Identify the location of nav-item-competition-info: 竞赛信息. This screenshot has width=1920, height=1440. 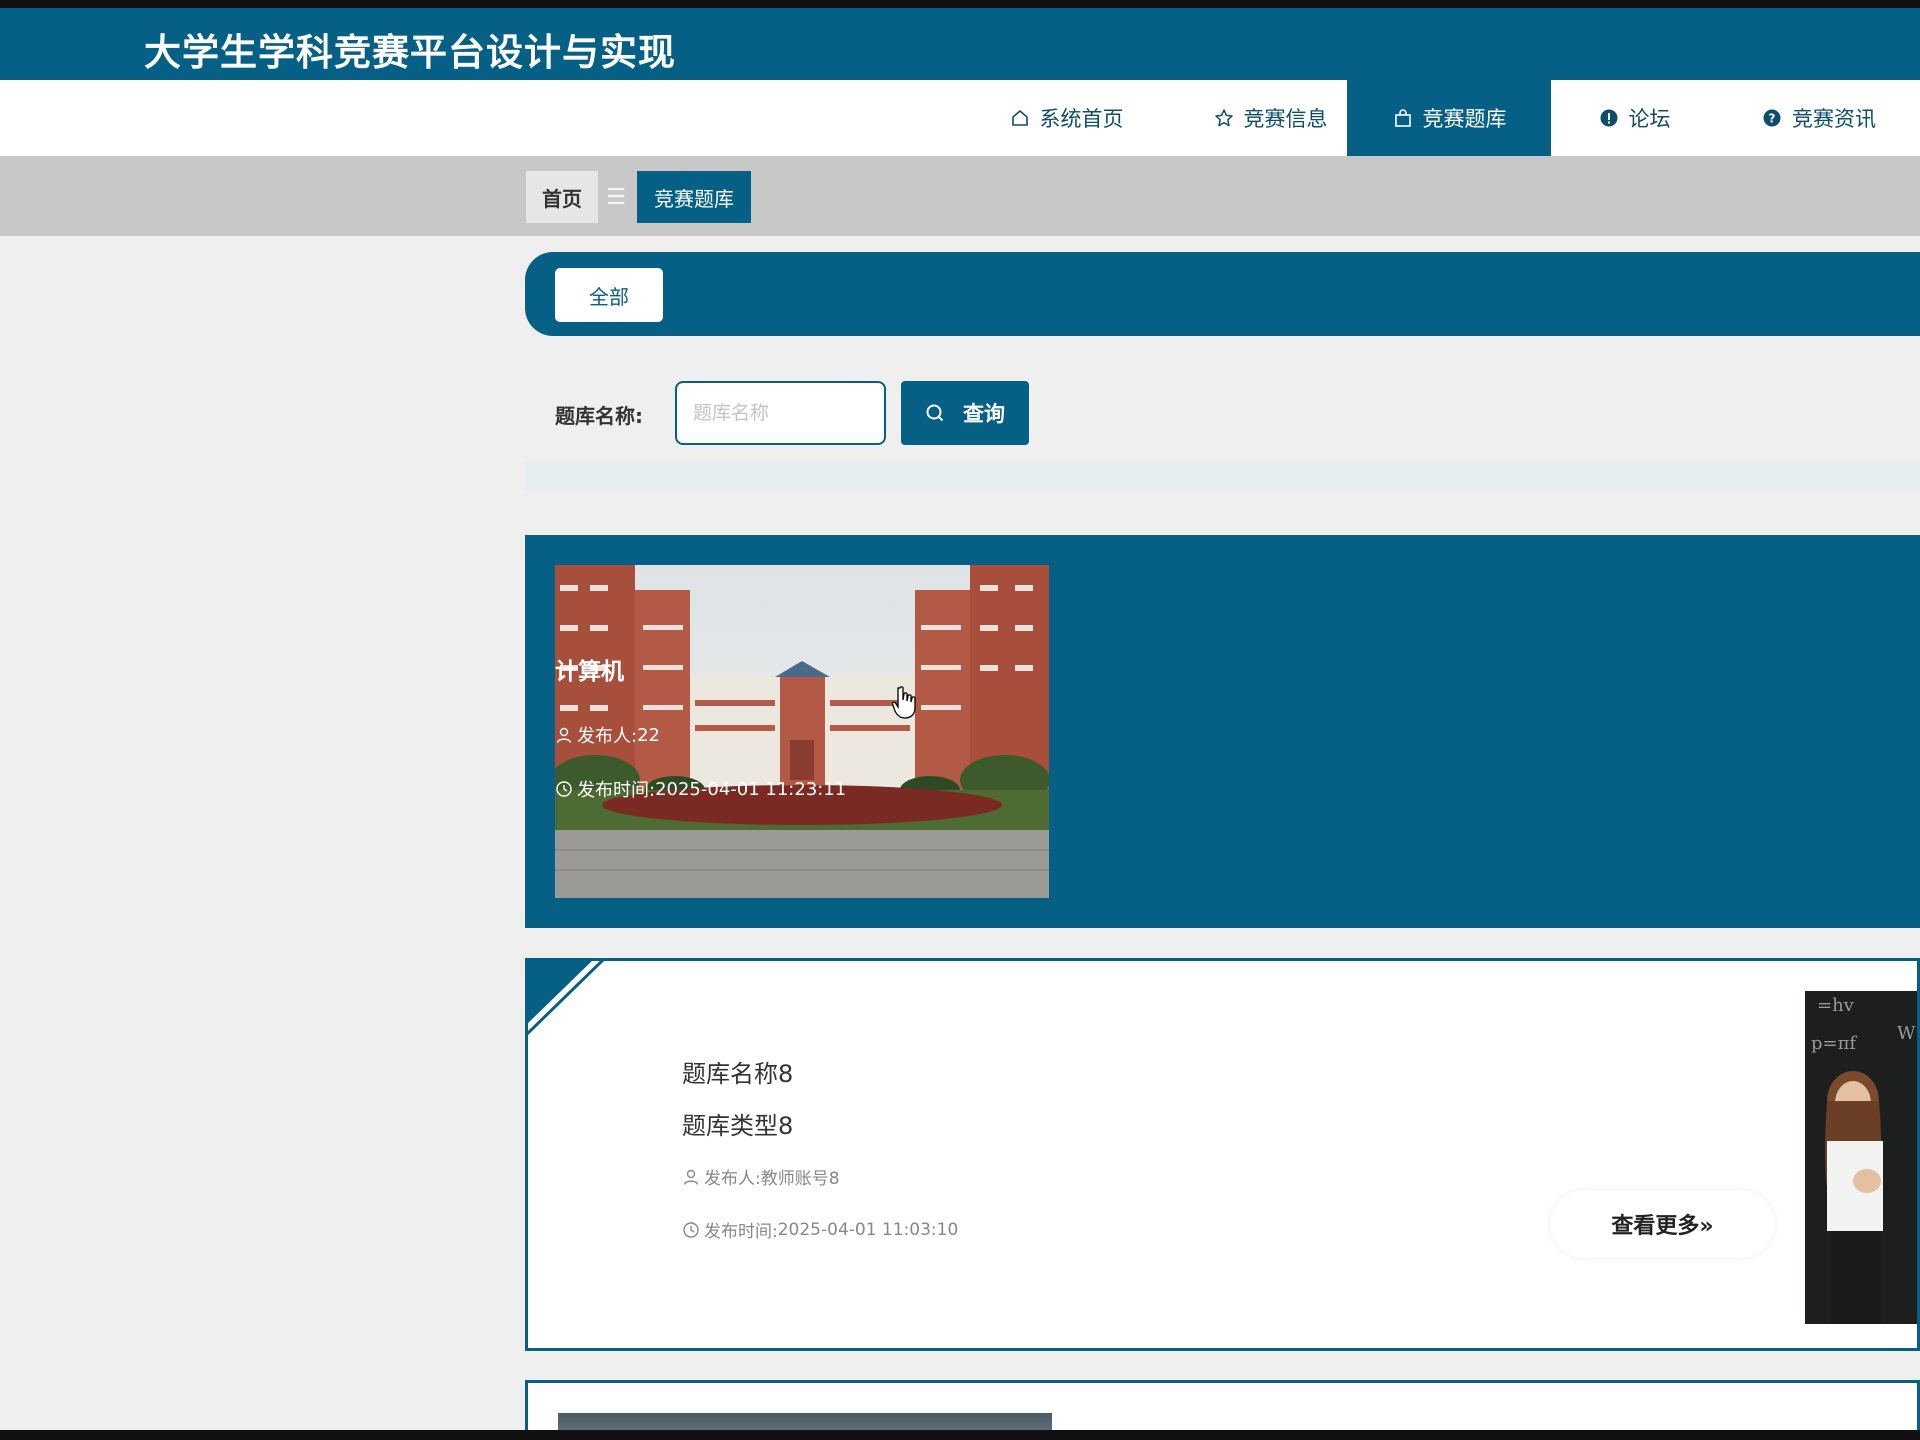
(1270, 118).